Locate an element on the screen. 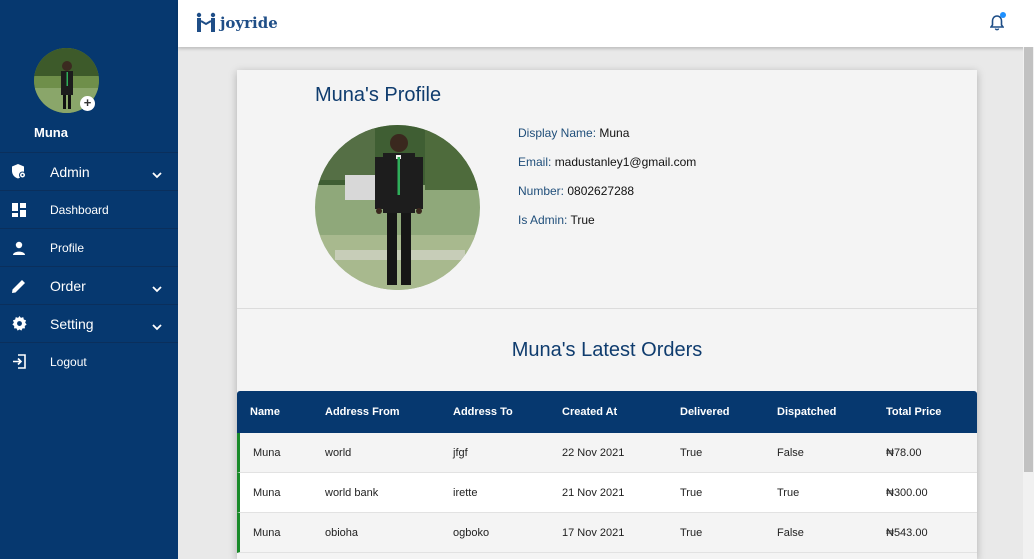 This screenshot has height=559, width=1034. cell-total-price: ₦300.00 is located at coordinates (907, 492).